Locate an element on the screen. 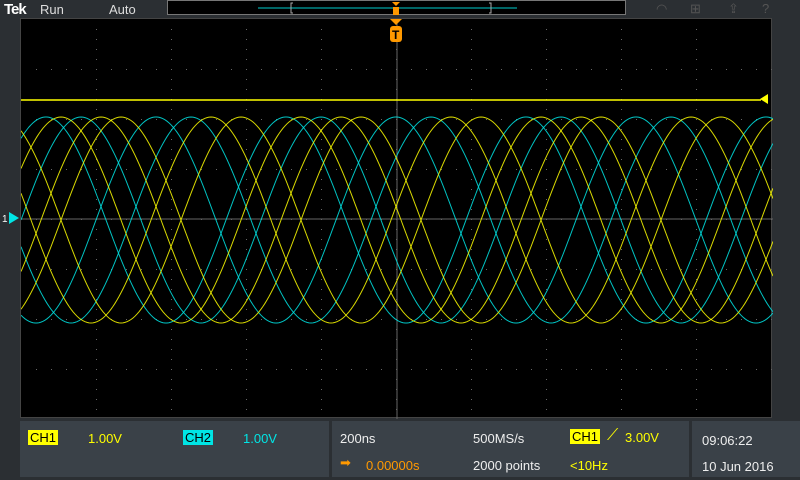 The image size is (800, 480). ch2-badge: CH2 is located at coordinates (198, 437).